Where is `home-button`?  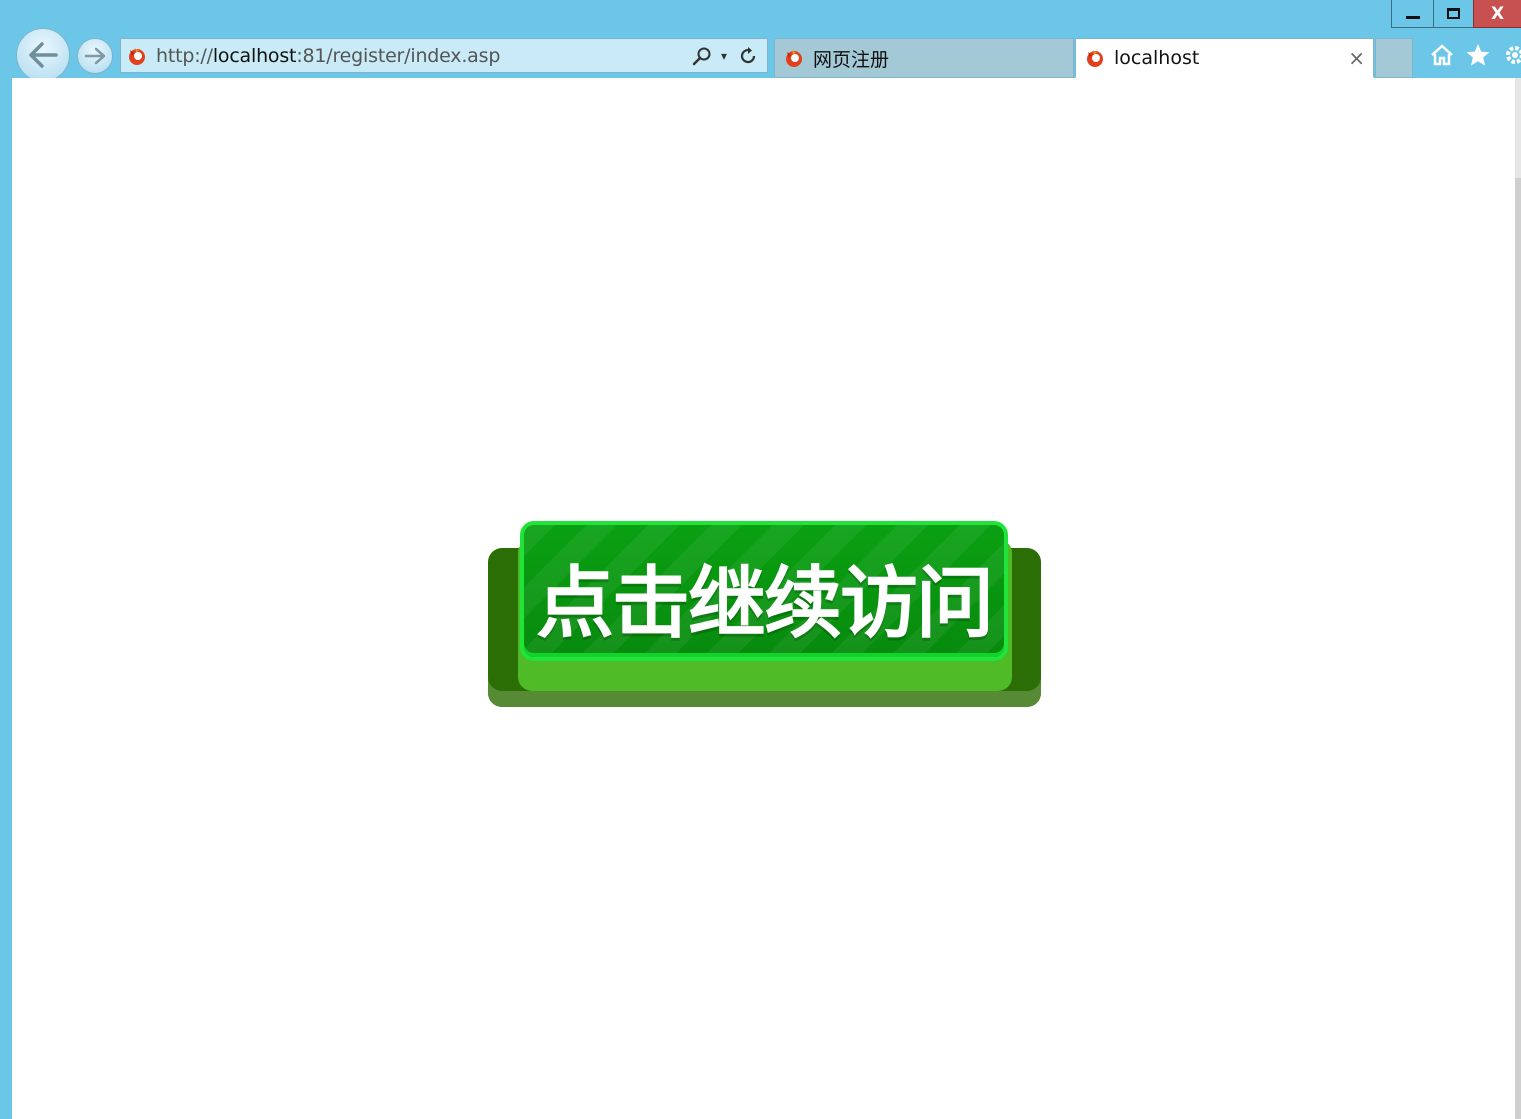
home-button is located at coordinates (1442, 55).